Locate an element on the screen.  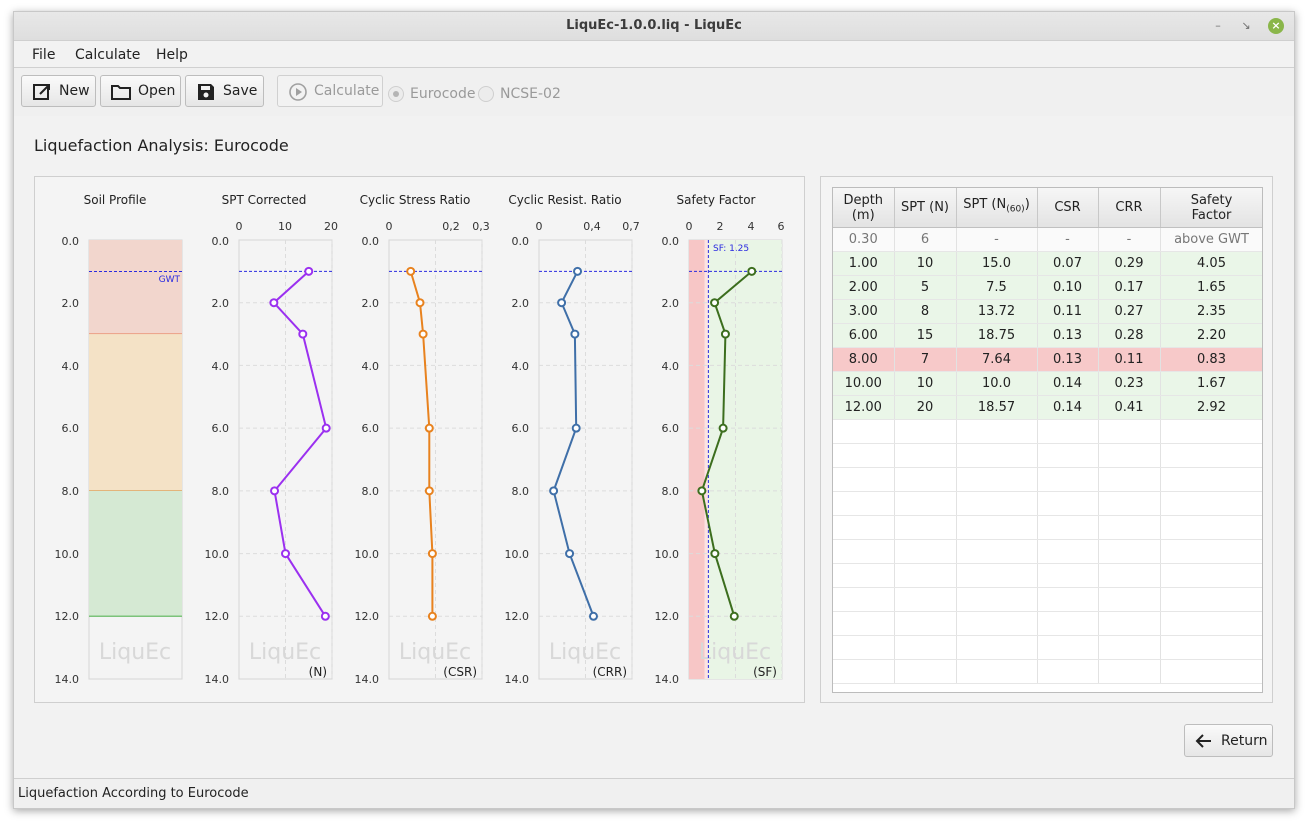
table-cell: above GWT is located at coordinates (1211, 239).